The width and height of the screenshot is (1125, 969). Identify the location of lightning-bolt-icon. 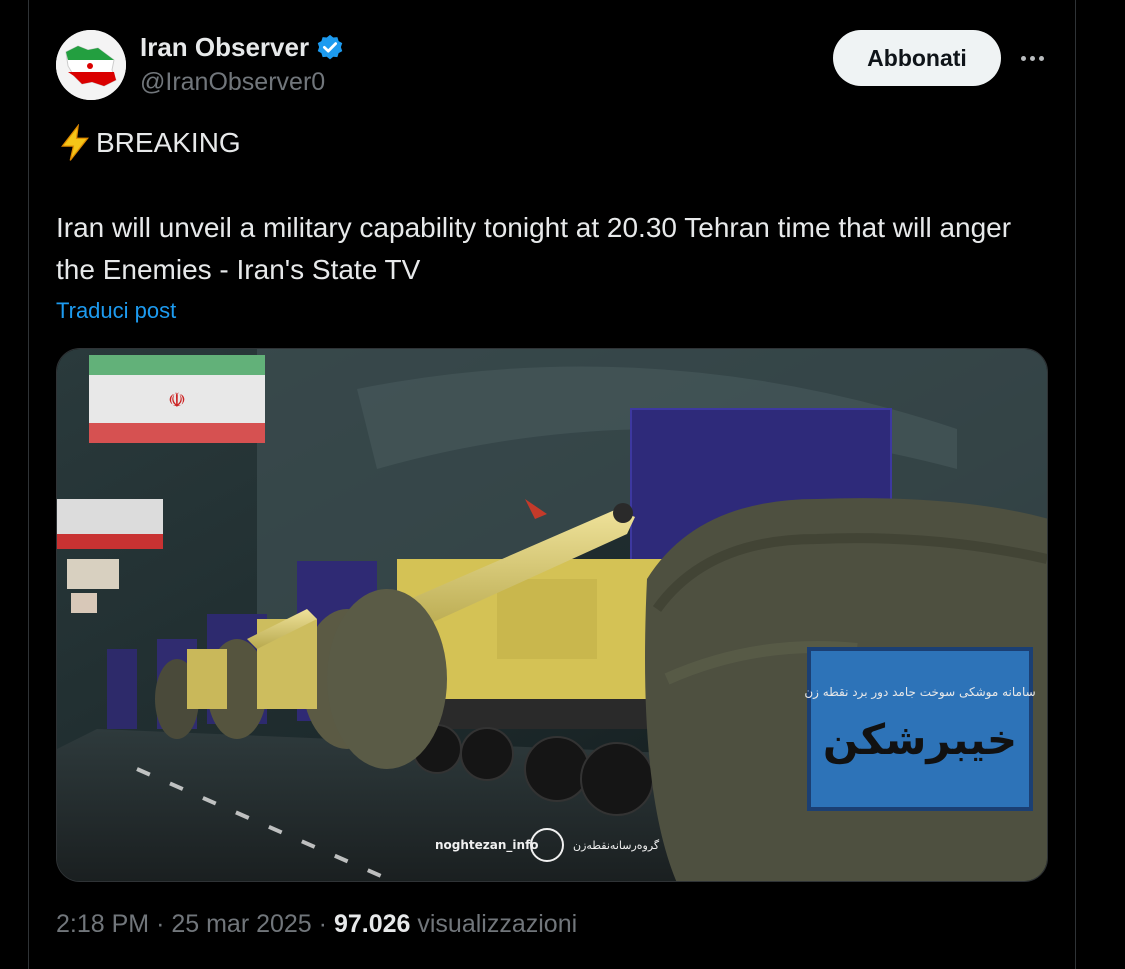
(75, 142).